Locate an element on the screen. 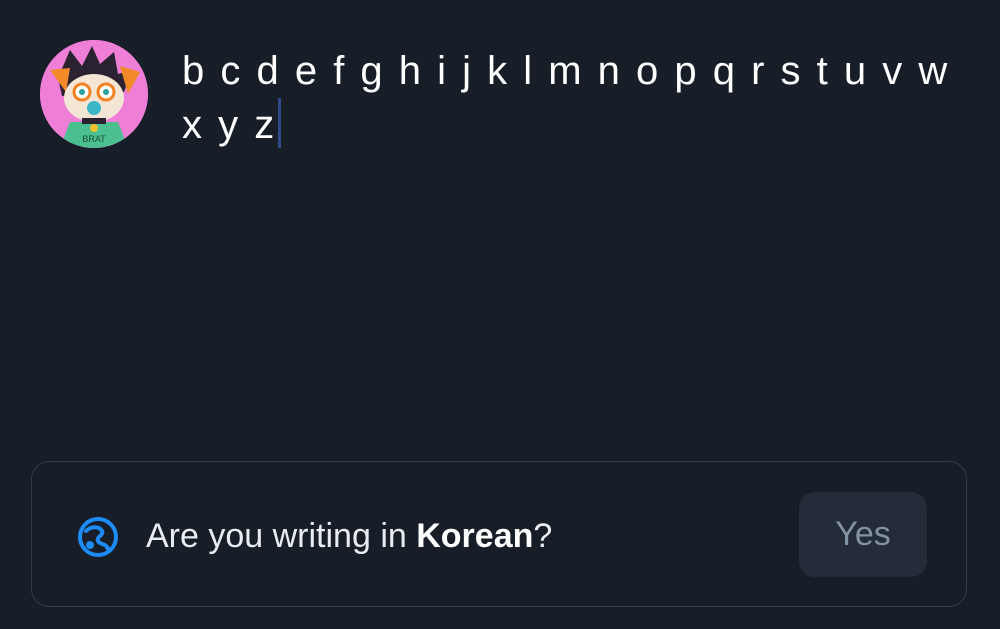 Image resolution: width=1000 pixels, height=629 pixels. language-prompt-text: Are you writing in Korean? is located at coordinates (349, 536).